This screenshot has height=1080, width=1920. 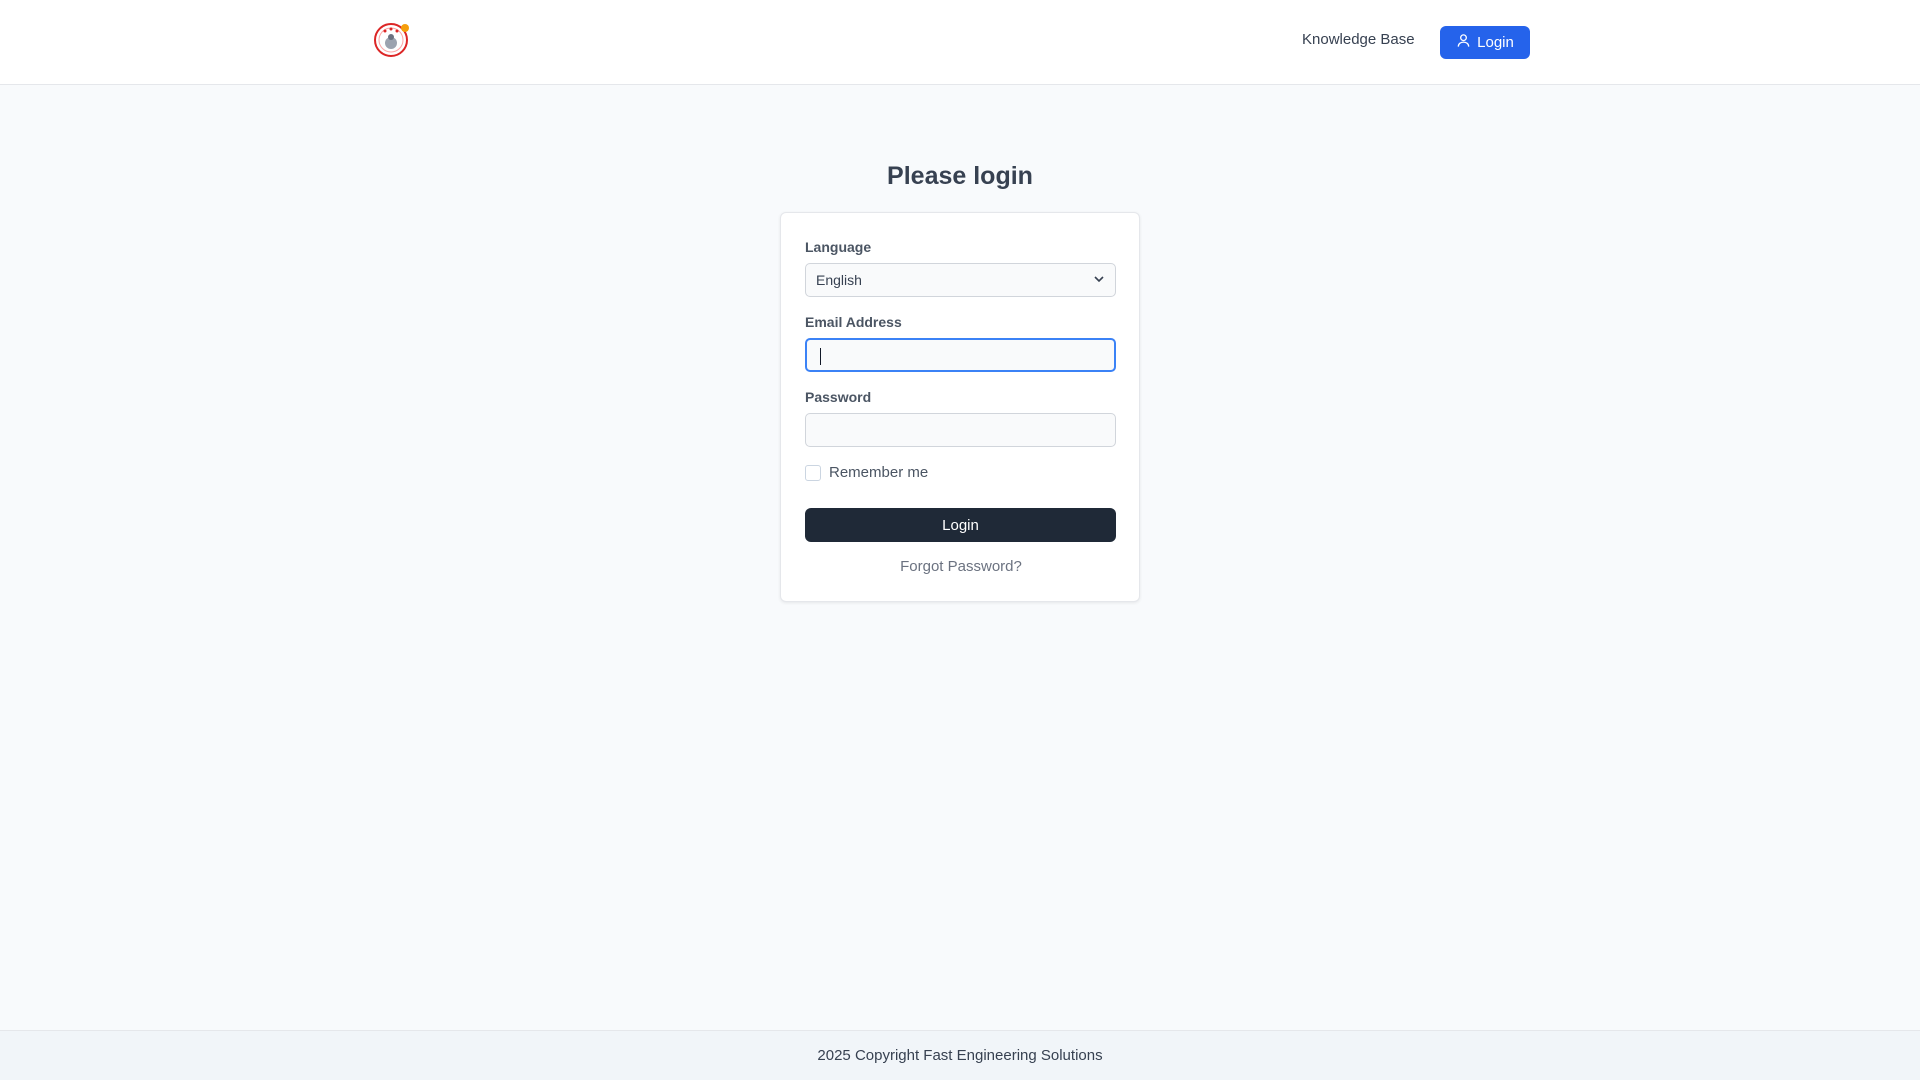 What do you see at coordinates (1358, 39) in the screenshot?
I see `knowledge-base-link: Knowledge Base` at bounding box center [1358, 39].